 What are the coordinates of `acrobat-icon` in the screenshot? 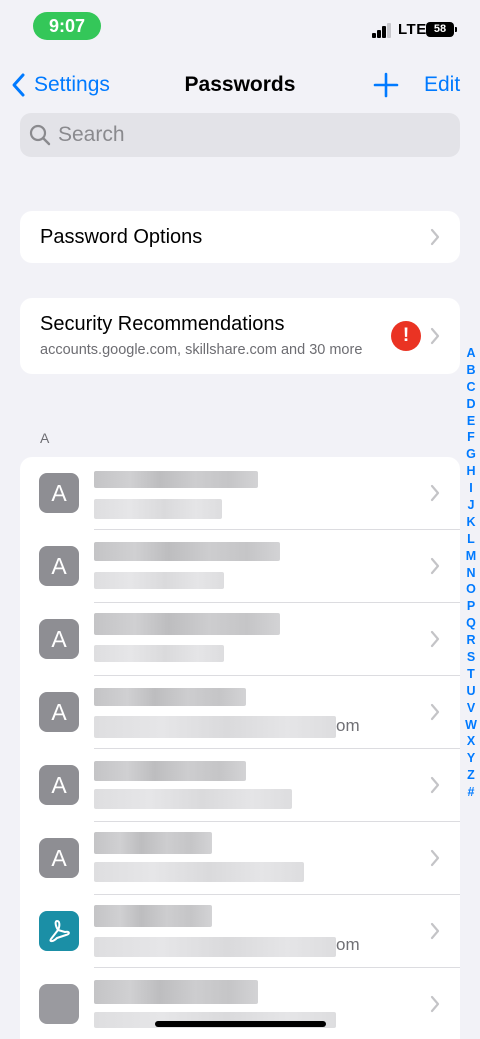 It's located at (59, 931).